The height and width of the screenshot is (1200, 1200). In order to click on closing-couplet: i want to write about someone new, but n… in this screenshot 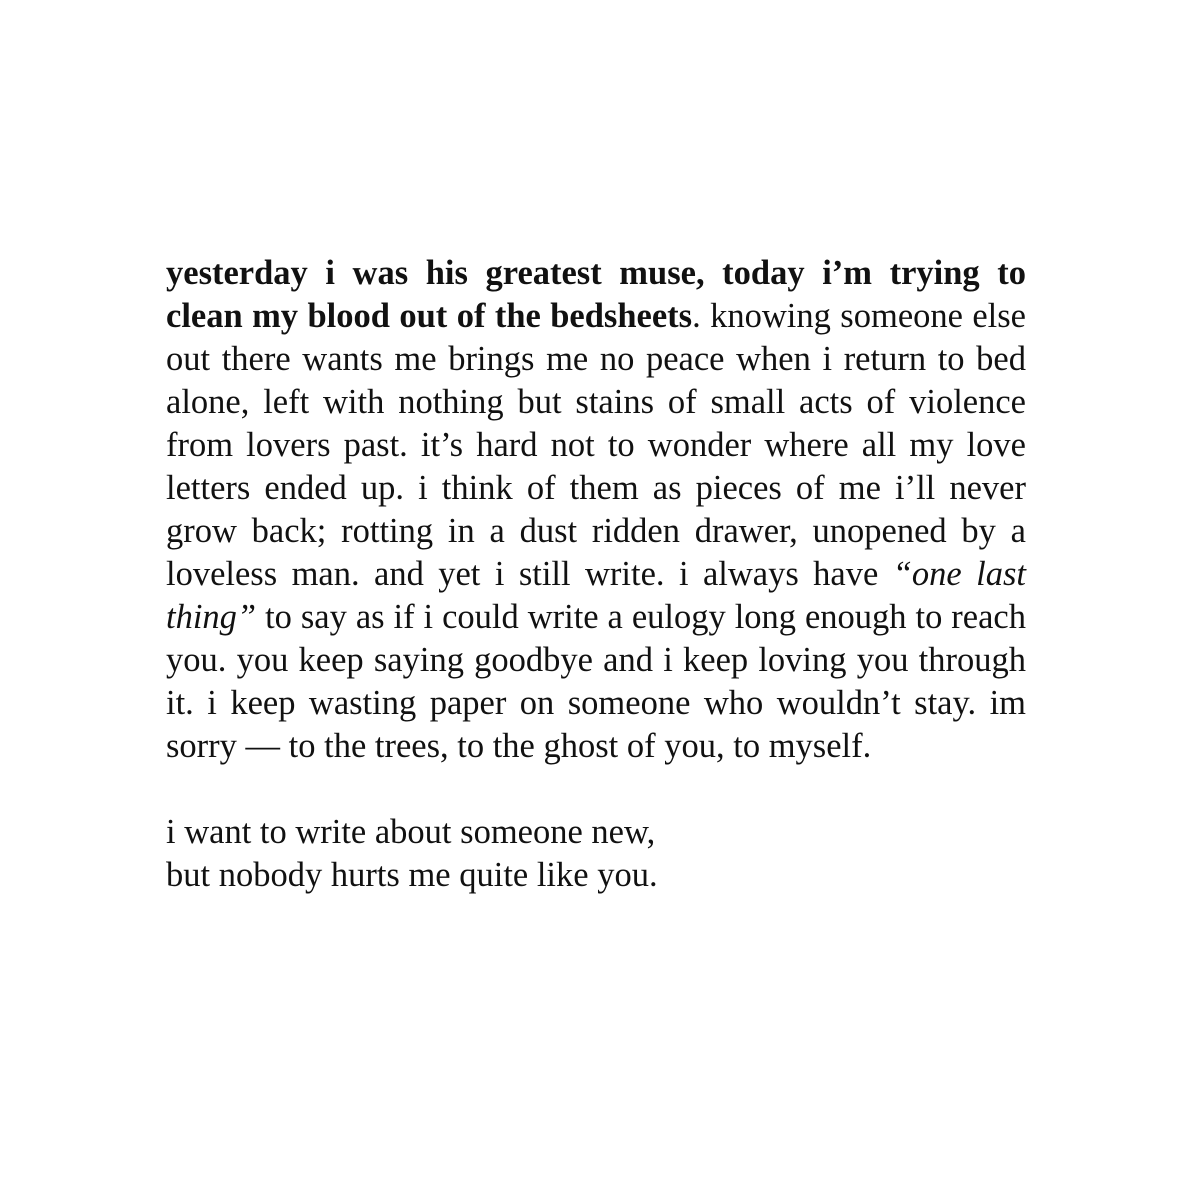, I will do `click(596, 854)`.